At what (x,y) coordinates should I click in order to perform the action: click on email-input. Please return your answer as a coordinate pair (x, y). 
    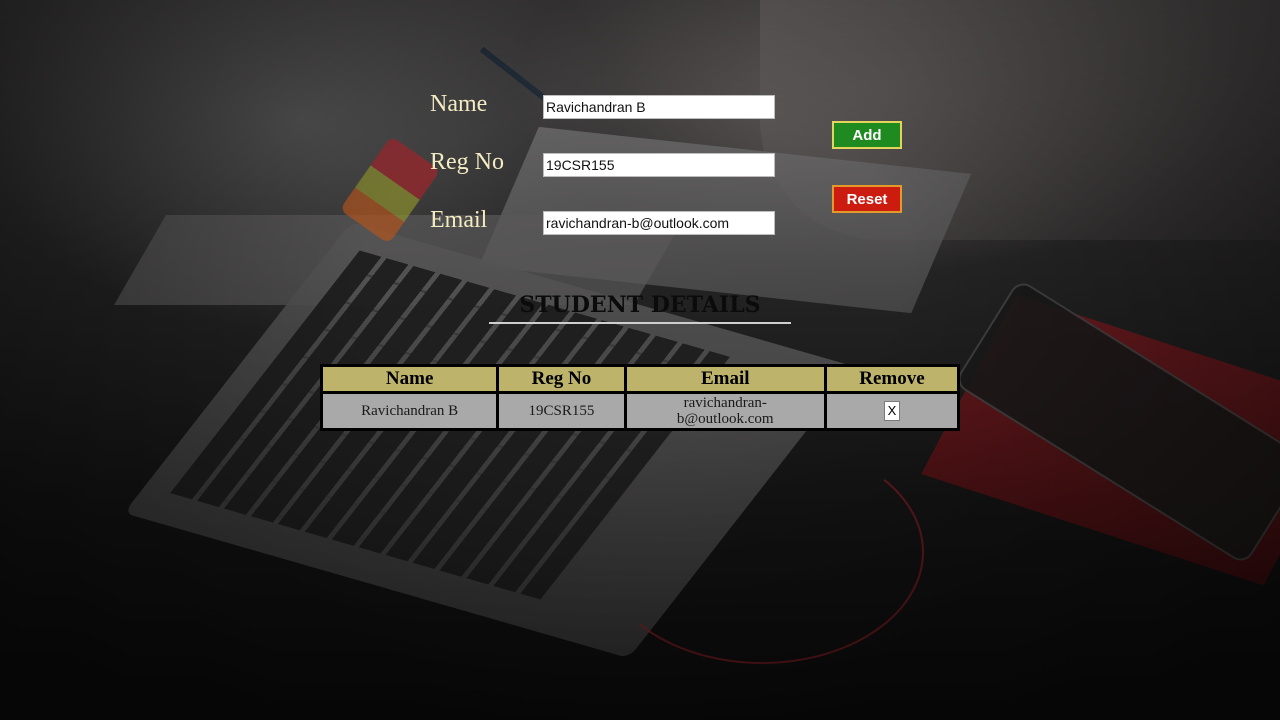
    Looking at the image, I should click on (659, 223).